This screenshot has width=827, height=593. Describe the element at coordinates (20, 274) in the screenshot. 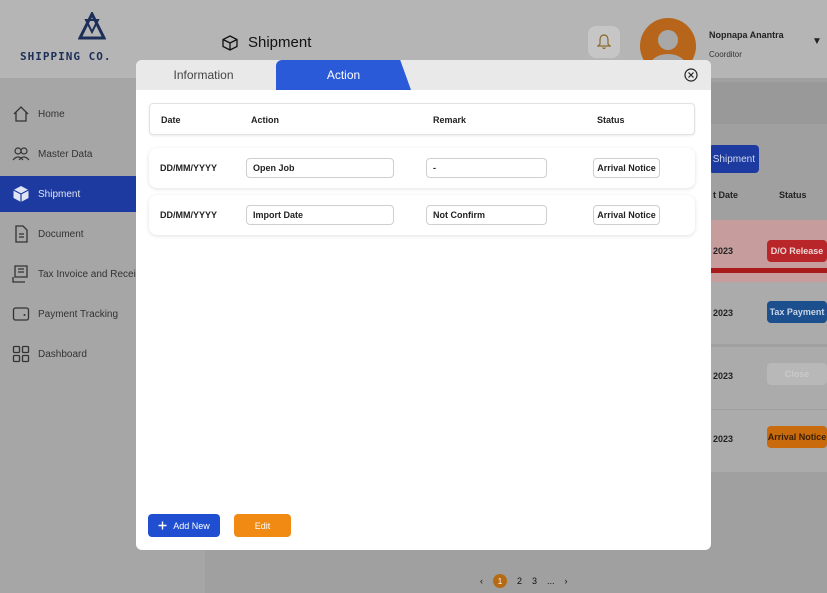

I see `receipt-icon` at that location.